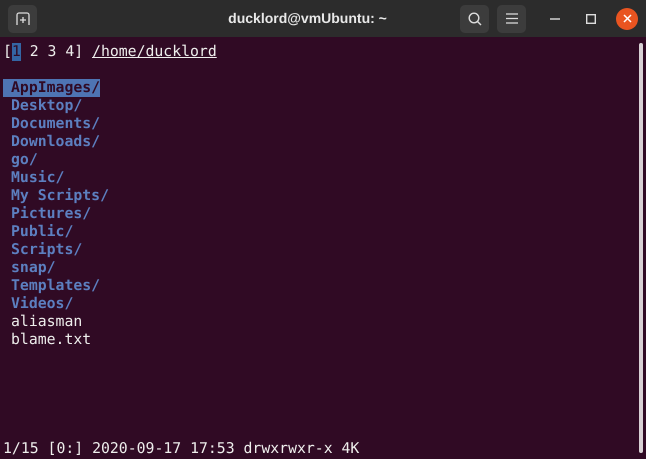  What do you see at coordinates (47, 214) in the screenshot?
I see `file-entry: Pictures/` at bounding box center [47, 214].